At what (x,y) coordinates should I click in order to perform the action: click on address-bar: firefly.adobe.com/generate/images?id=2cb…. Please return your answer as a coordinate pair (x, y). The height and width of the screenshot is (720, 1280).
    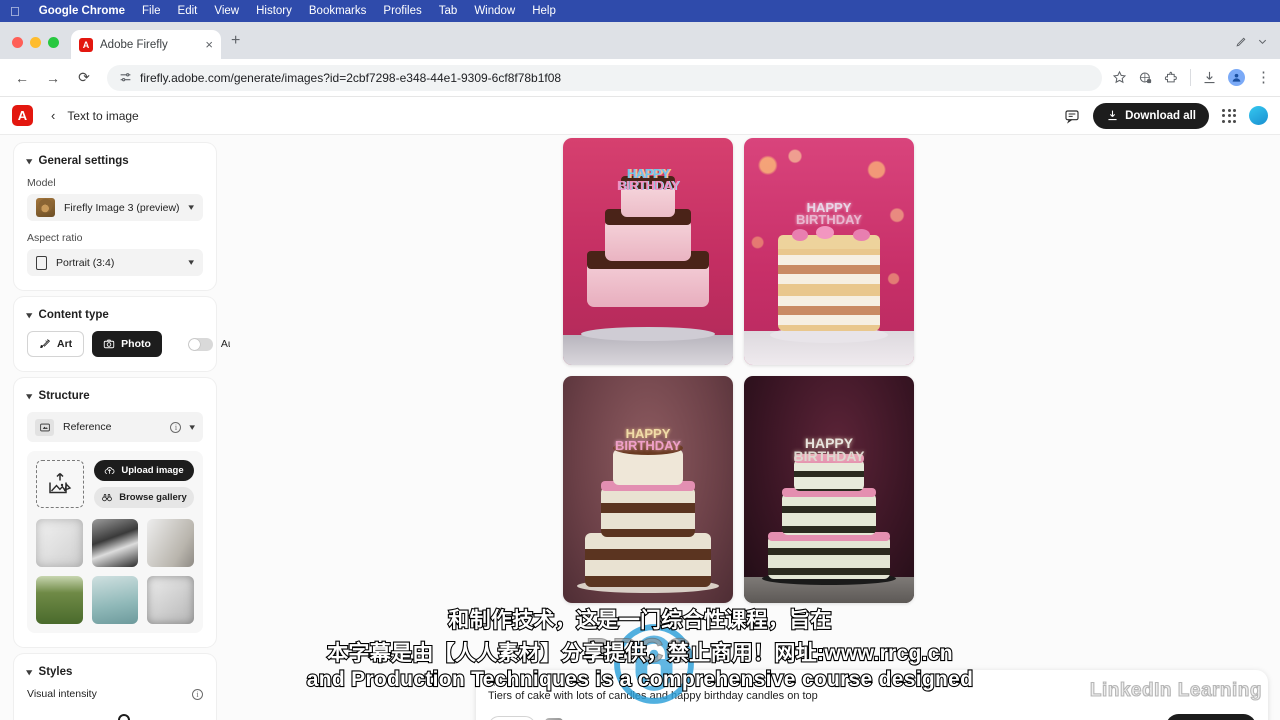
    Looking at the image, I should click on (604, 77).